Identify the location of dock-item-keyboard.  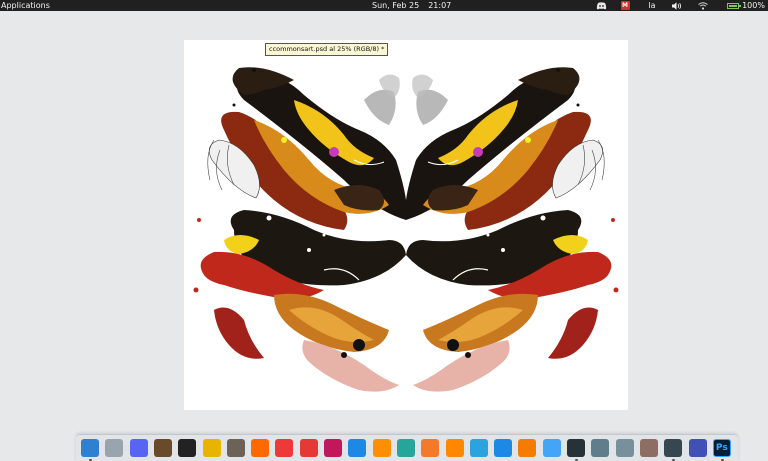
(600, 448).